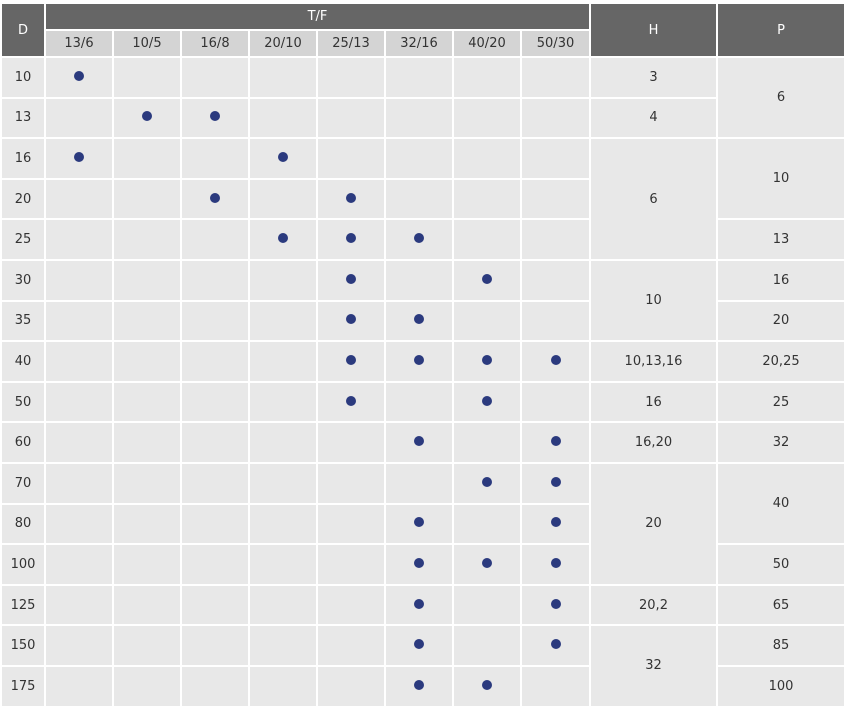 This screenshot has height=712, width=850. I want to click on cell-d: 175, so click(23, 686).